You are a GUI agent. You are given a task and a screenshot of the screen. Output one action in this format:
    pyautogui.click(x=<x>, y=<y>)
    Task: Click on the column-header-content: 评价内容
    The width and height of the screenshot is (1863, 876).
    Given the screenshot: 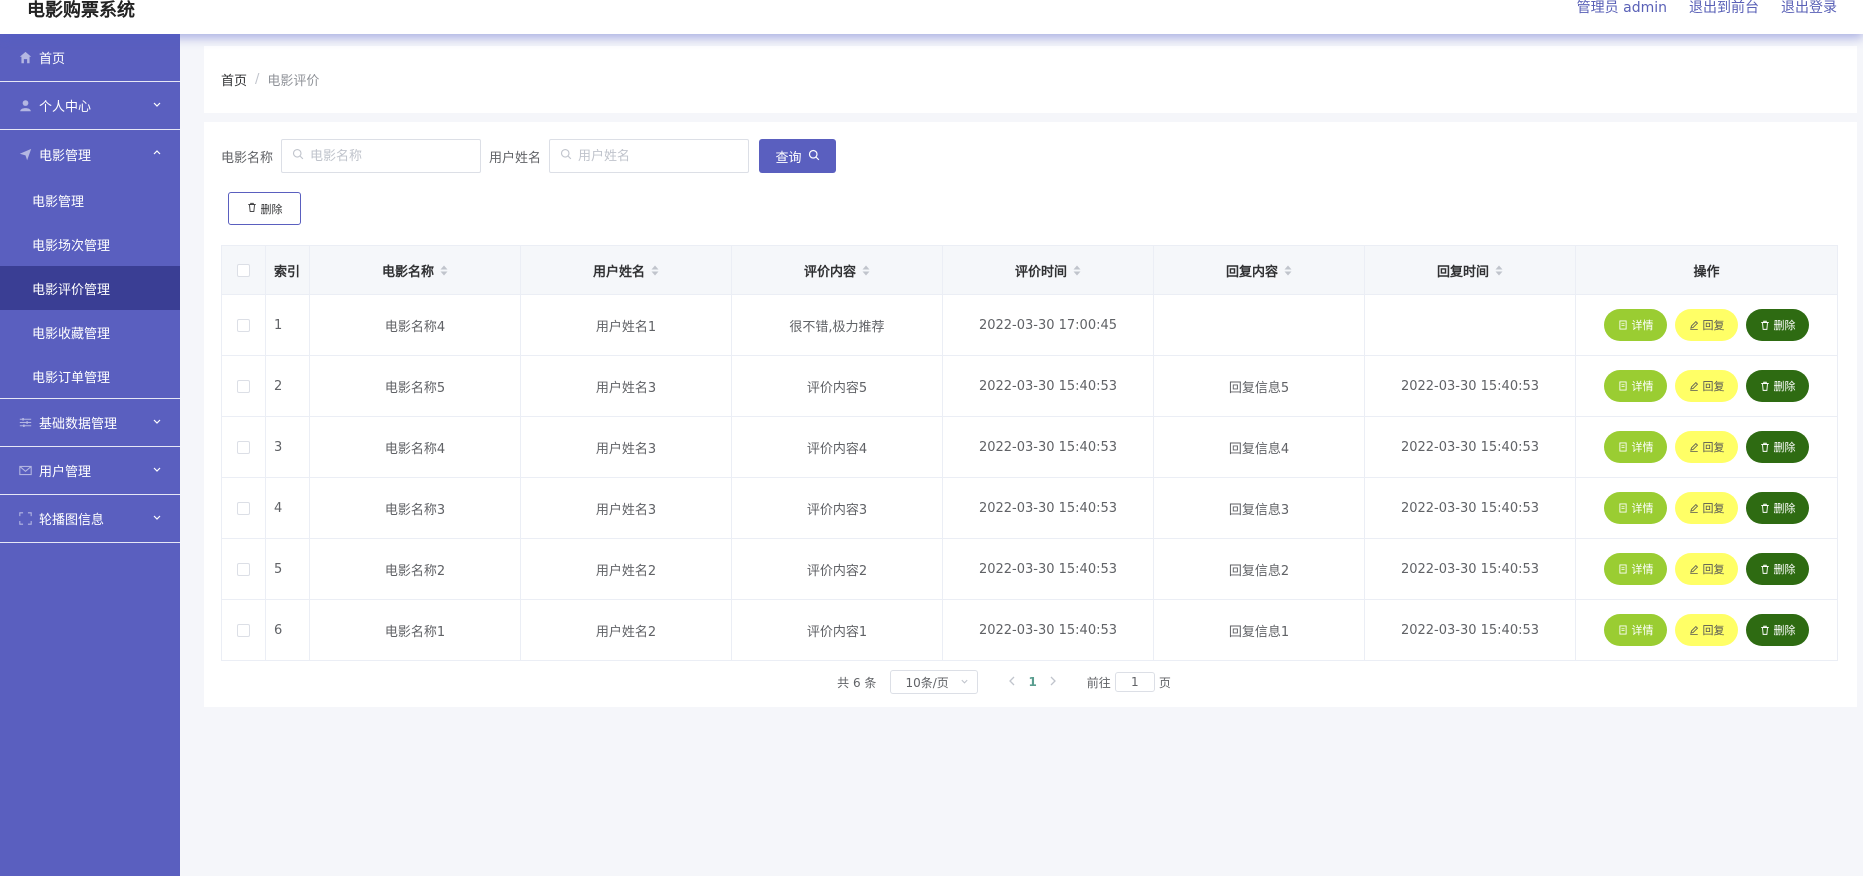 What is the action you would take?
    pyautogui.click(x=837, y=270)
    